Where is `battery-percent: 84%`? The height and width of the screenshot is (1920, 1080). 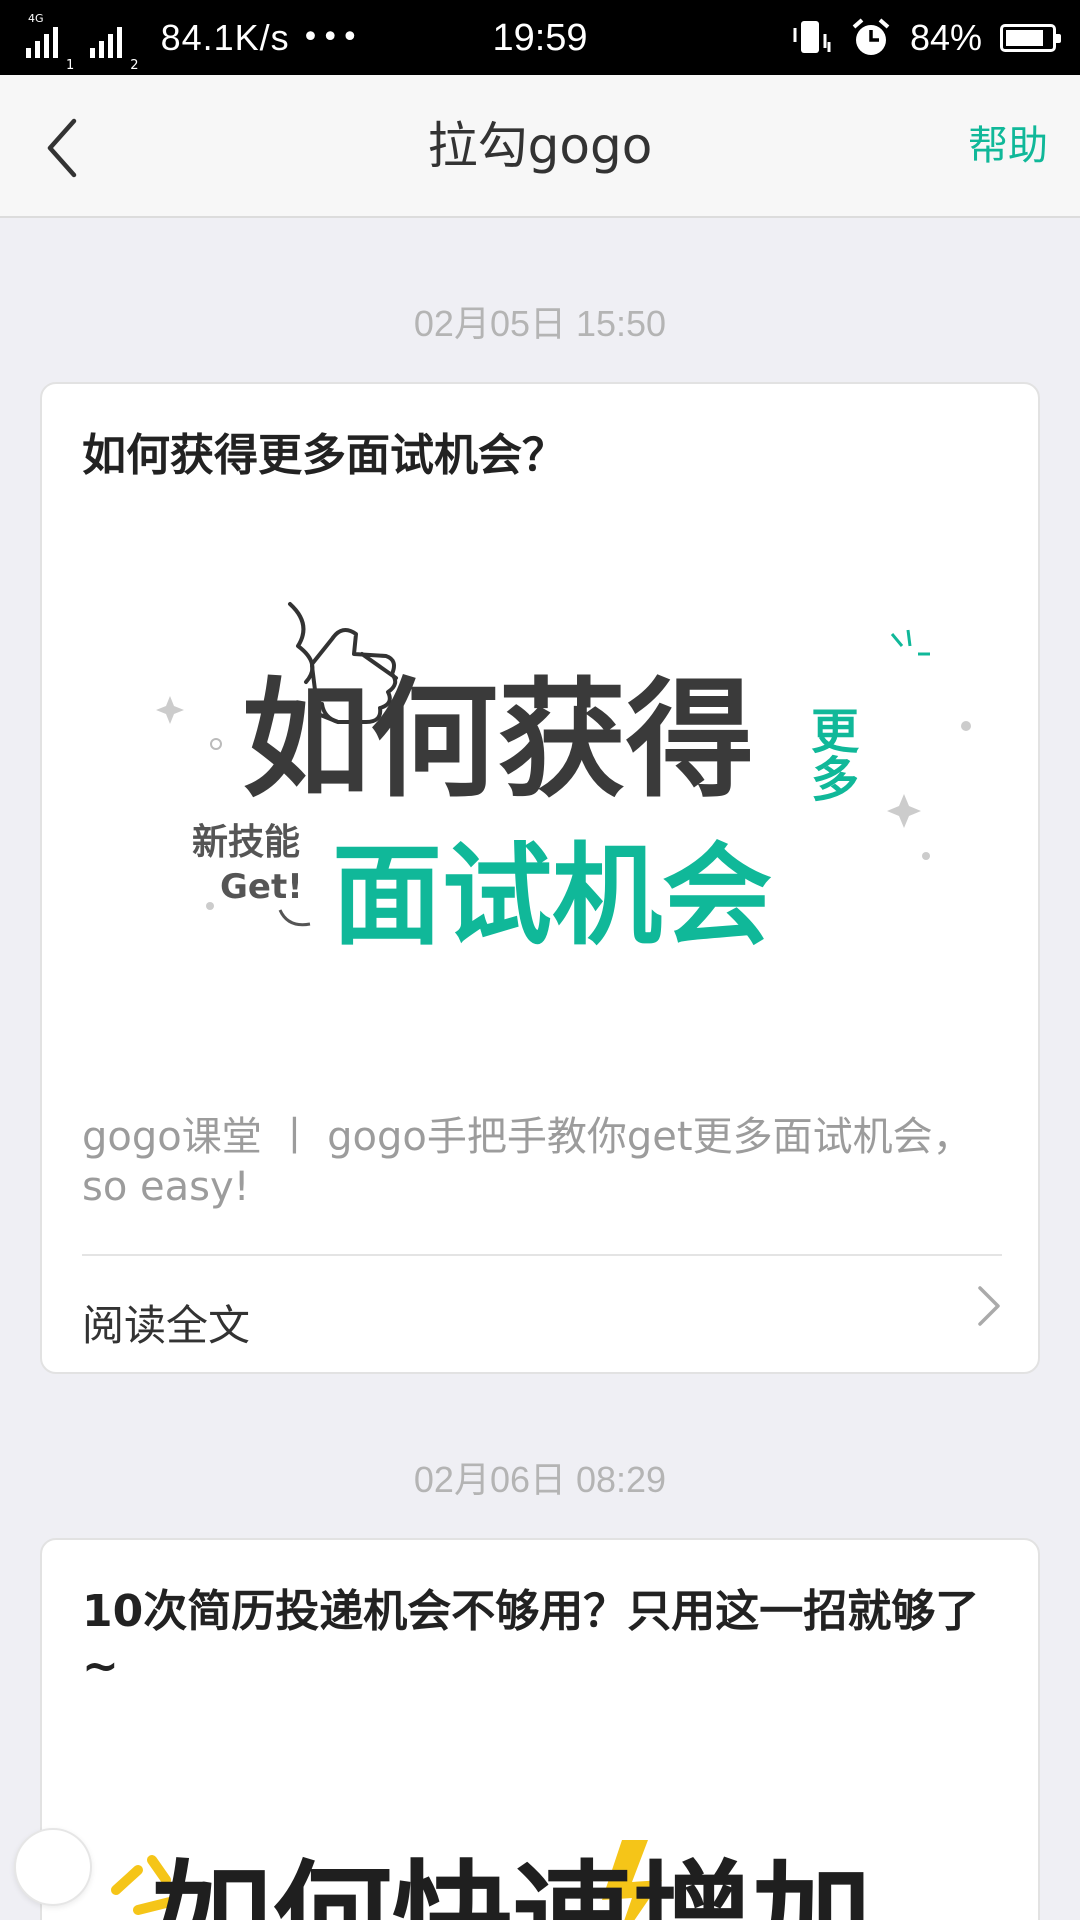 battery-percent: 84% is located at coordinates (945, 37).